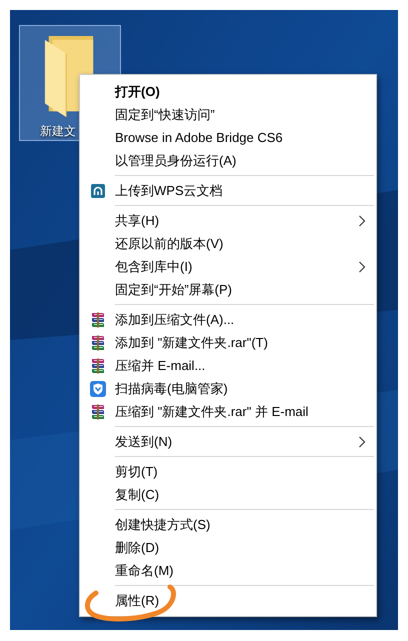 The image size is (408, 641). I want to click on menu-item: 上传到WPS云文档, so click(228, 190).